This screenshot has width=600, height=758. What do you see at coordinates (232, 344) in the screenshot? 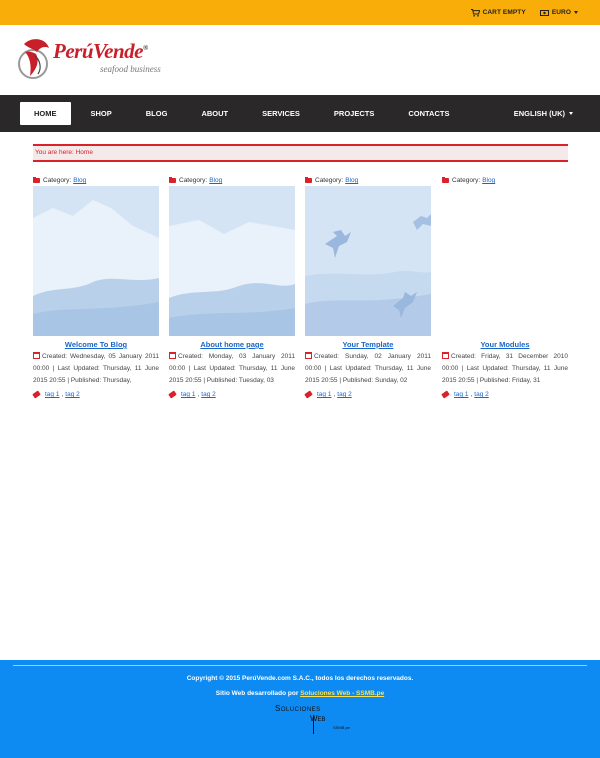
I see `post-title: About home page` at bounding box center [232, 344].